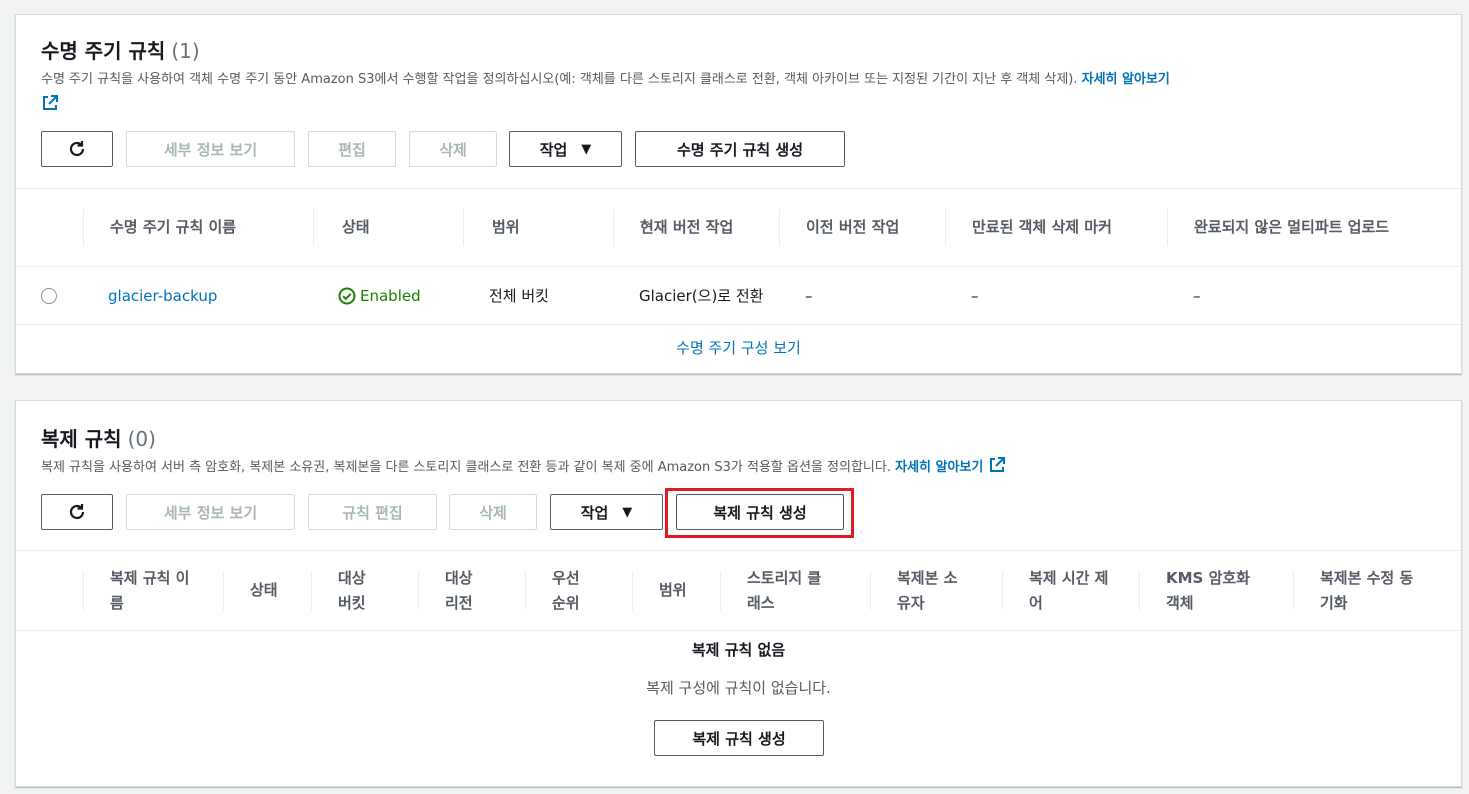 This screenshot has height=794, width=1469. I want to click on replication-delete-button: 삭제, so click(493, 512).